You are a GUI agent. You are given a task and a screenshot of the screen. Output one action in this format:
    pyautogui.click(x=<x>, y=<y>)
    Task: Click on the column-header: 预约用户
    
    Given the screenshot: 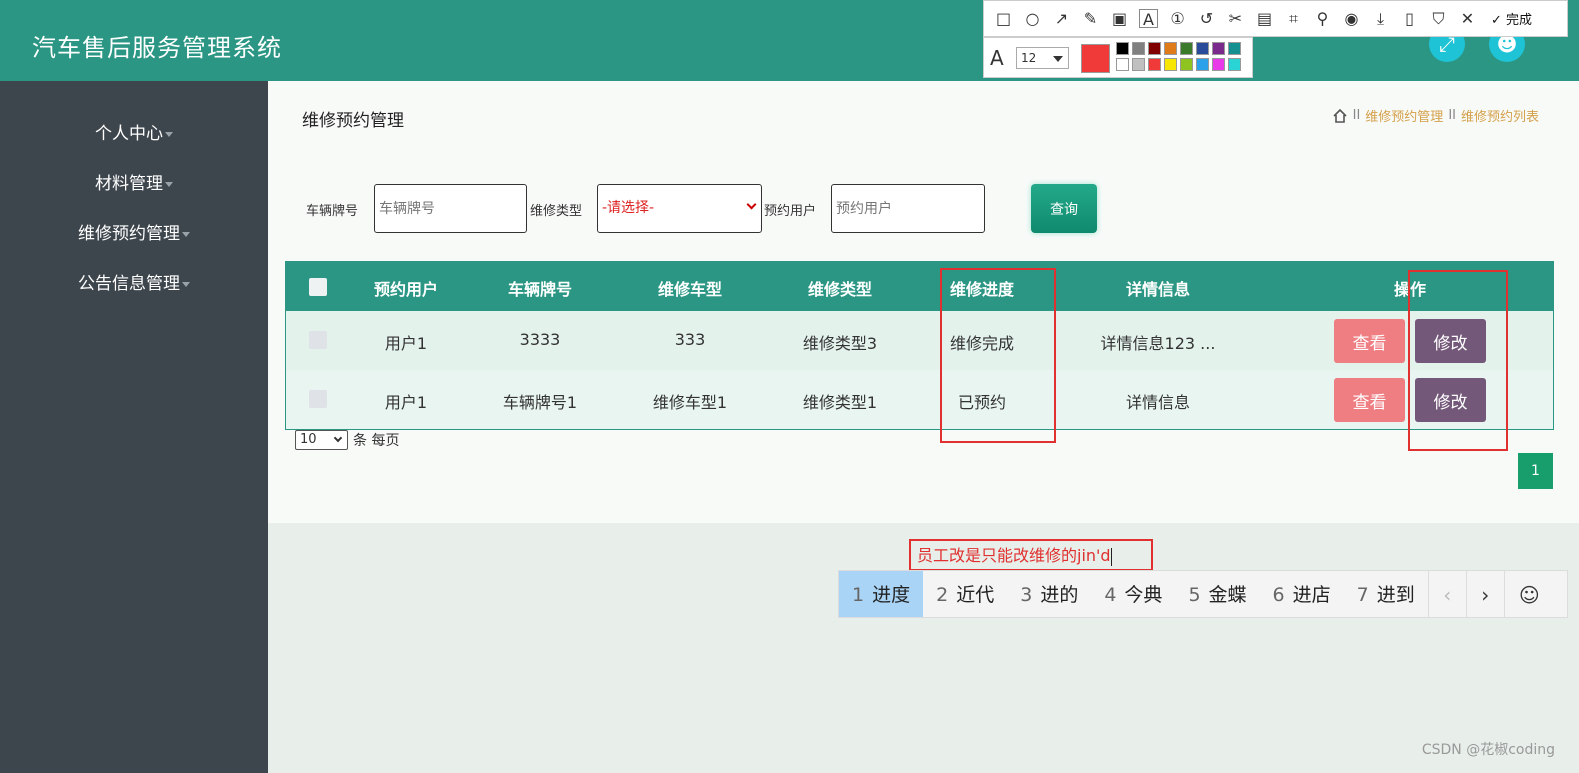 What is the action you would take?
    pyautogui.click(x=406, y=288)
    